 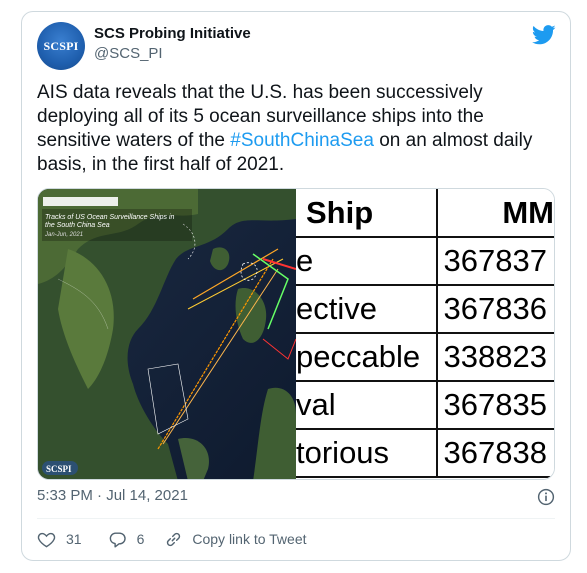 I want to click on reply-icon, so click(x=117, y=539).